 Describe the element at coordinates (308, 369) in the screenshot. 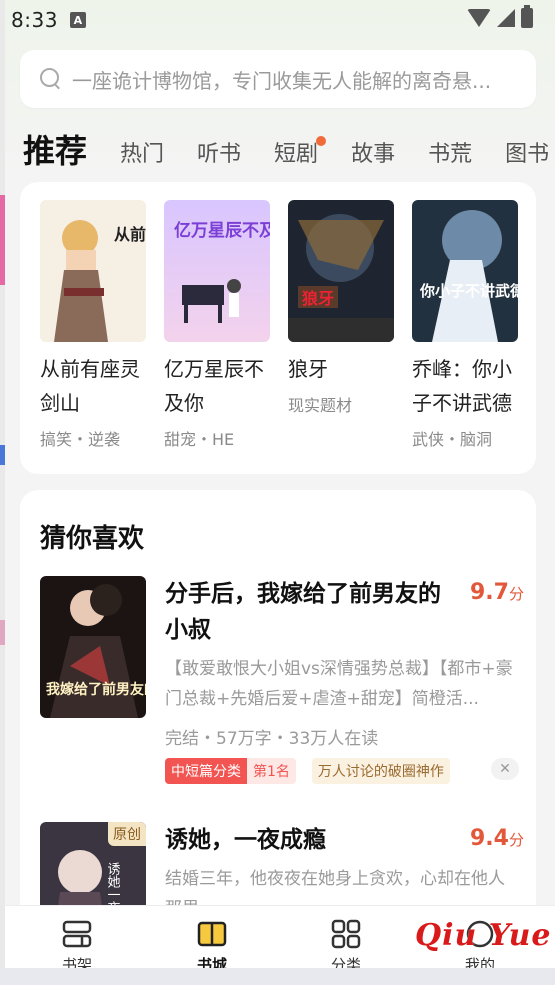

I see `book-title: 狼牙` at that location.